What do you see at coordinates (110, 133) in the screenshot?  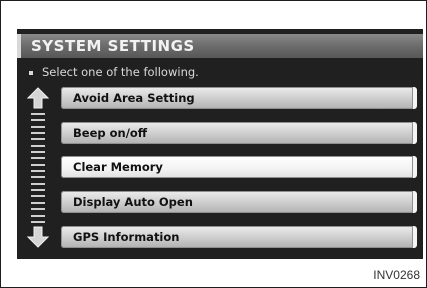 I see `menu-item-label: Beep on/off` at bounding box center [110, 133].